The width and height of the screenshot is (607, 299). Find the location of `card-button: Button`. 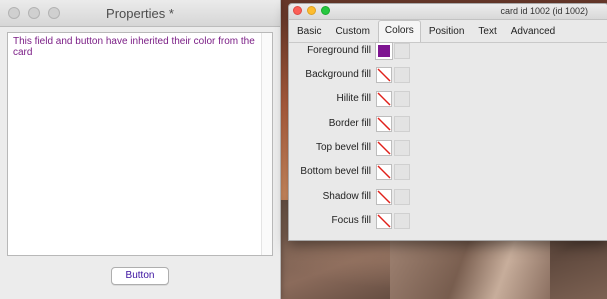

card-button: Button is located at coordinates (140, 276).